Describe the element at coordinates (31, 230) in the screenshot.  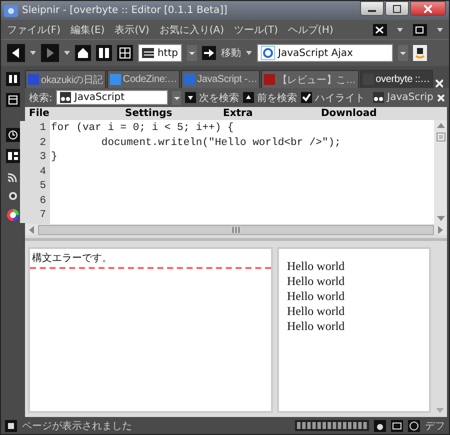
I see `scroll-left-icon` at that location.